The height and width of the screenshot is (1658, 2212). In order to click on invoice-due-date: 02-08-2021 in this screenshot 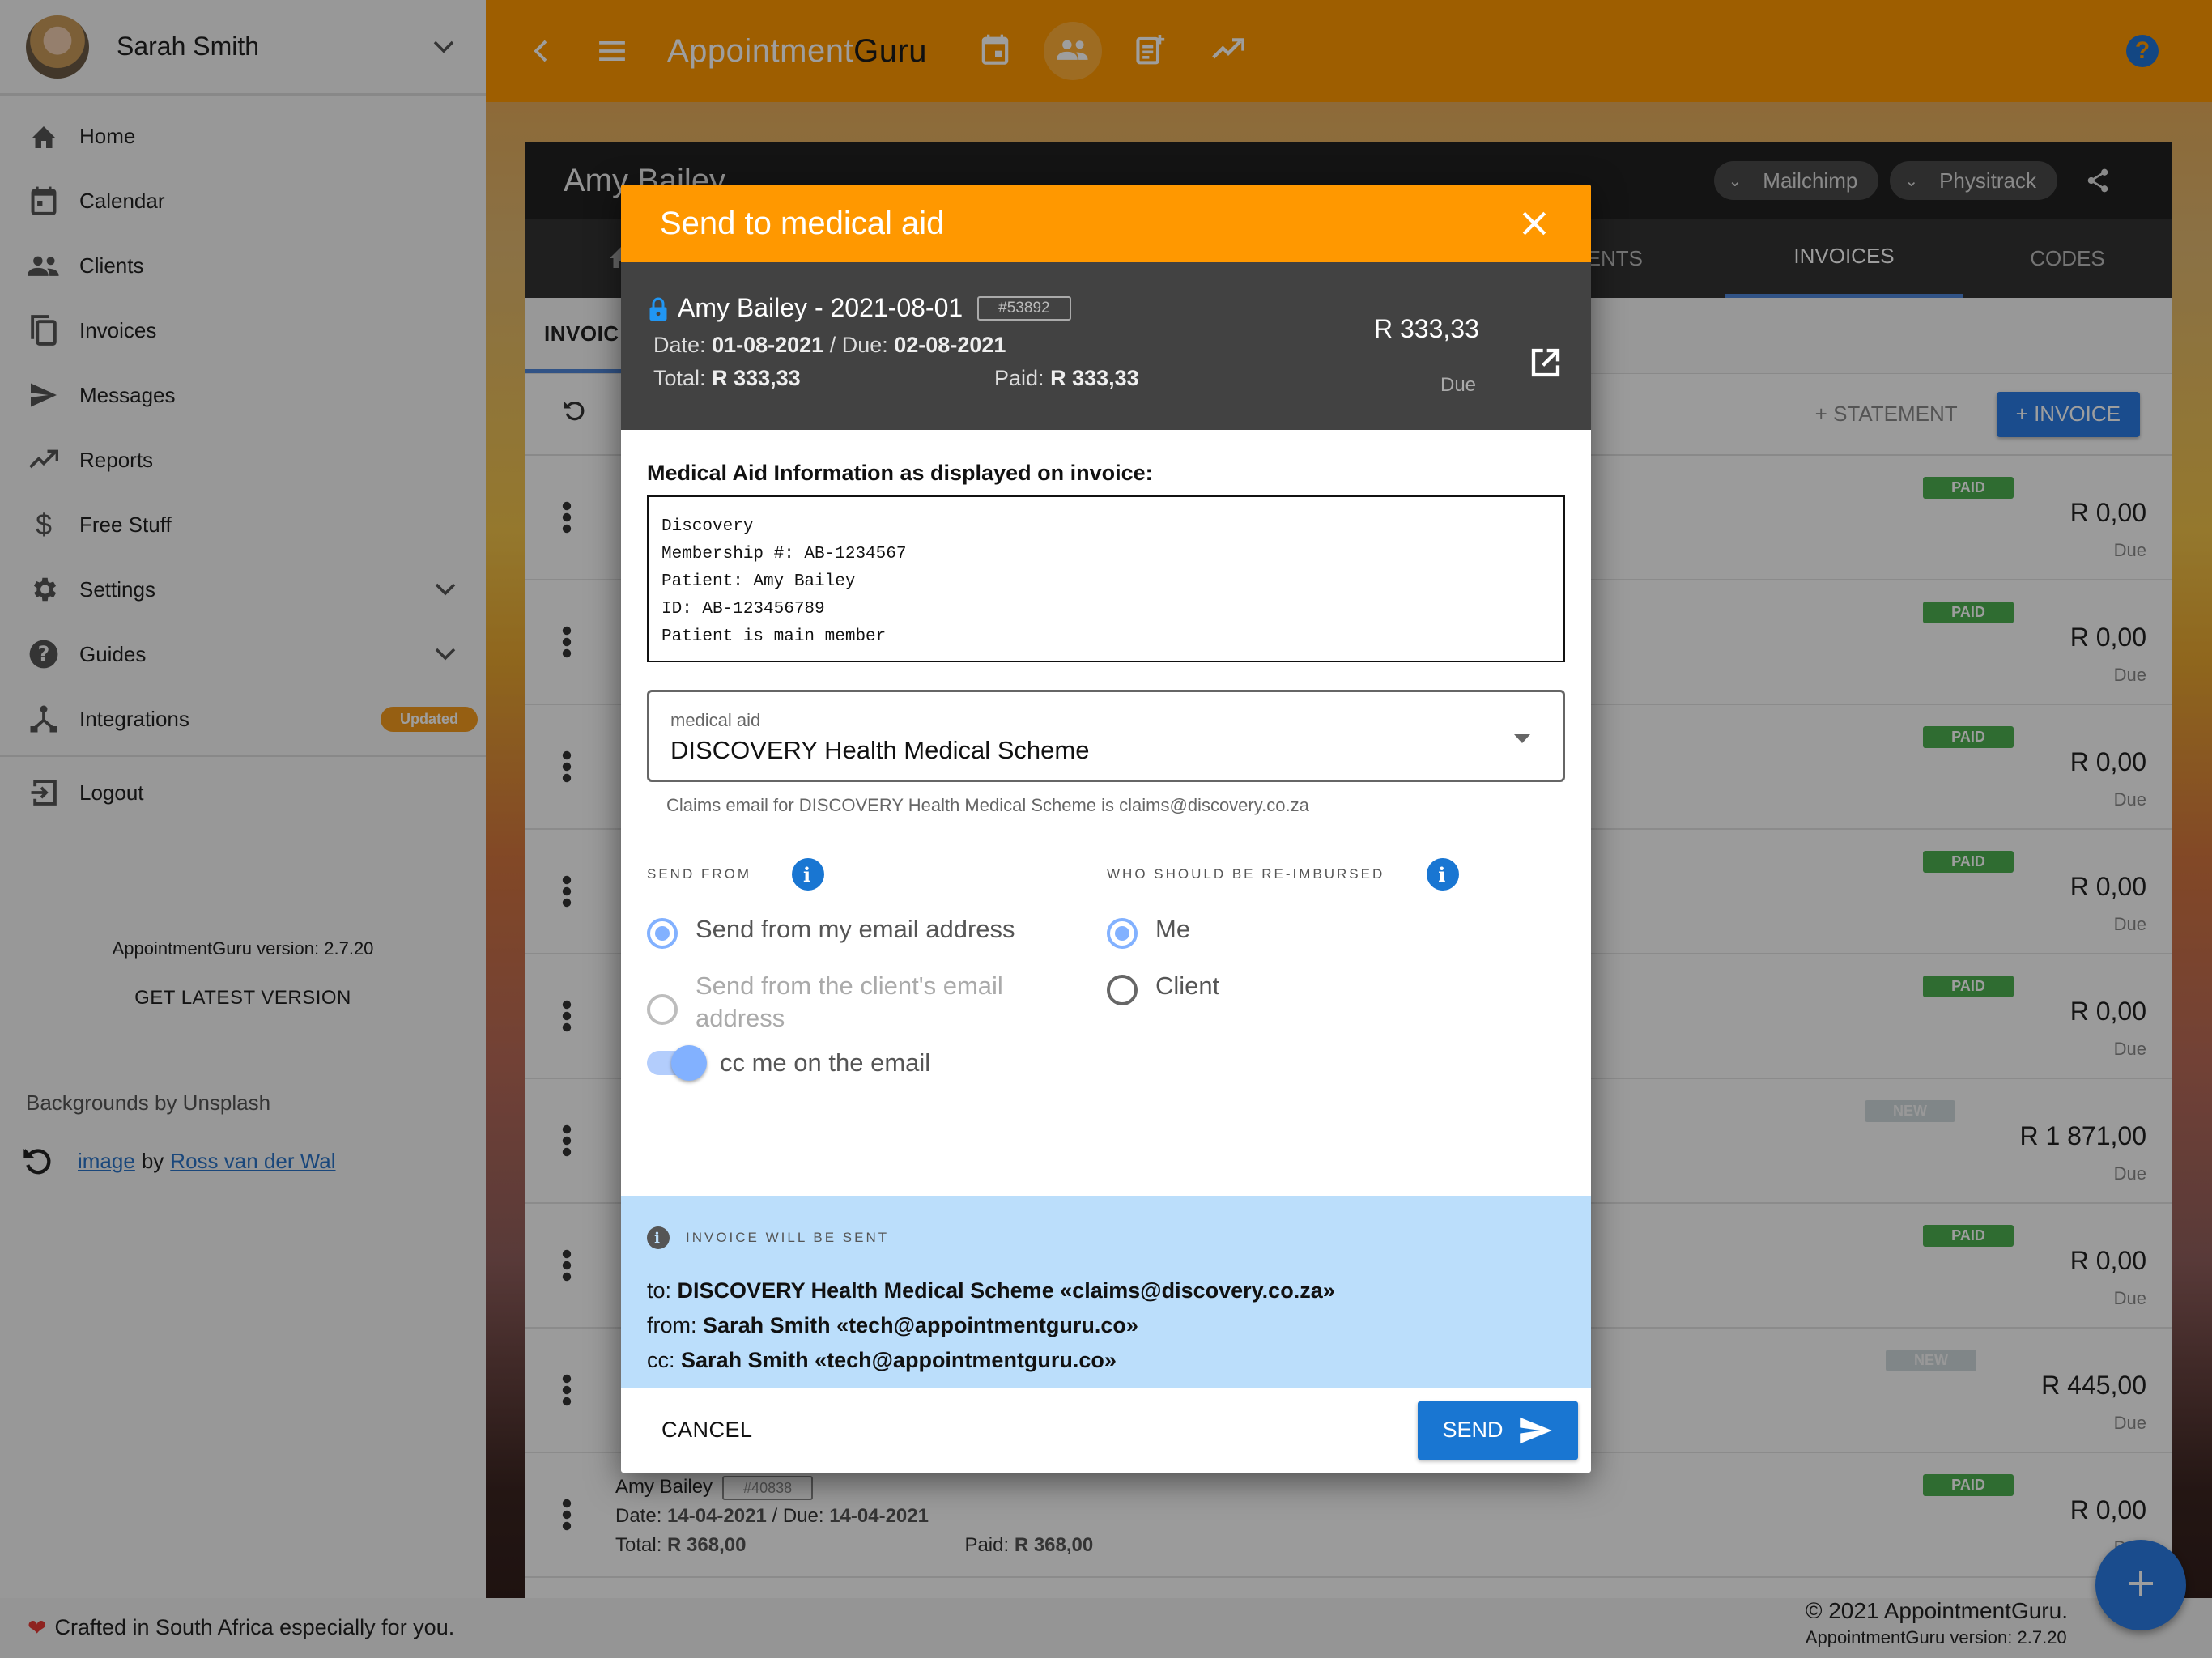, I will do `click(950, 345)`.